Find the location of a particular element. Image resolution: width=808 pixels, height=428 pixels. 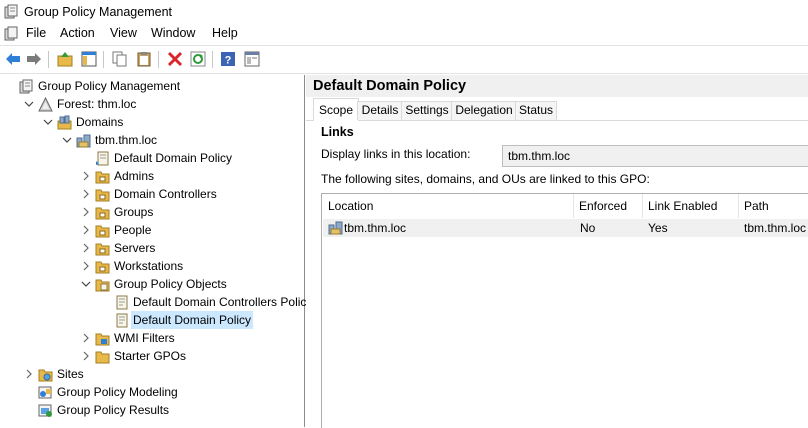

cell-link-enabled: Yes is located at coordinates (658, 228).